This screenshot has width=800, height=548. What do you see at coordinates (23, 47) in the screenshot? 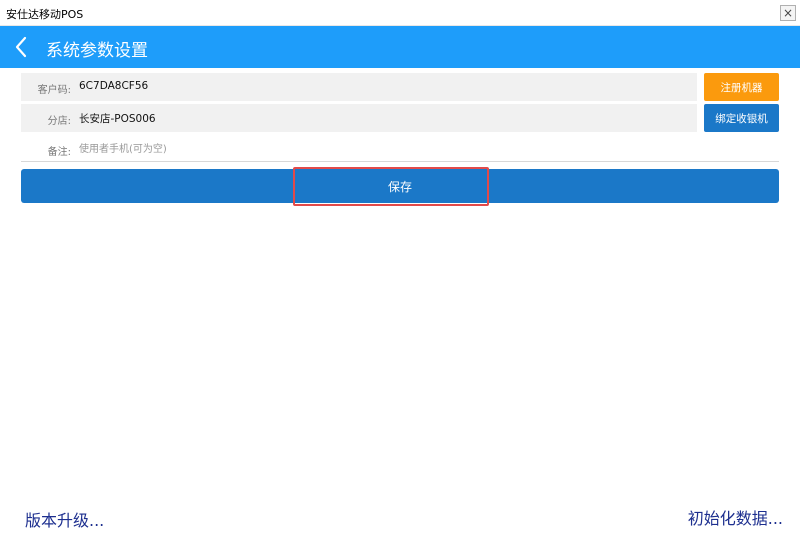
I see `chevron-left-icon` at bounding box center [23, 47].